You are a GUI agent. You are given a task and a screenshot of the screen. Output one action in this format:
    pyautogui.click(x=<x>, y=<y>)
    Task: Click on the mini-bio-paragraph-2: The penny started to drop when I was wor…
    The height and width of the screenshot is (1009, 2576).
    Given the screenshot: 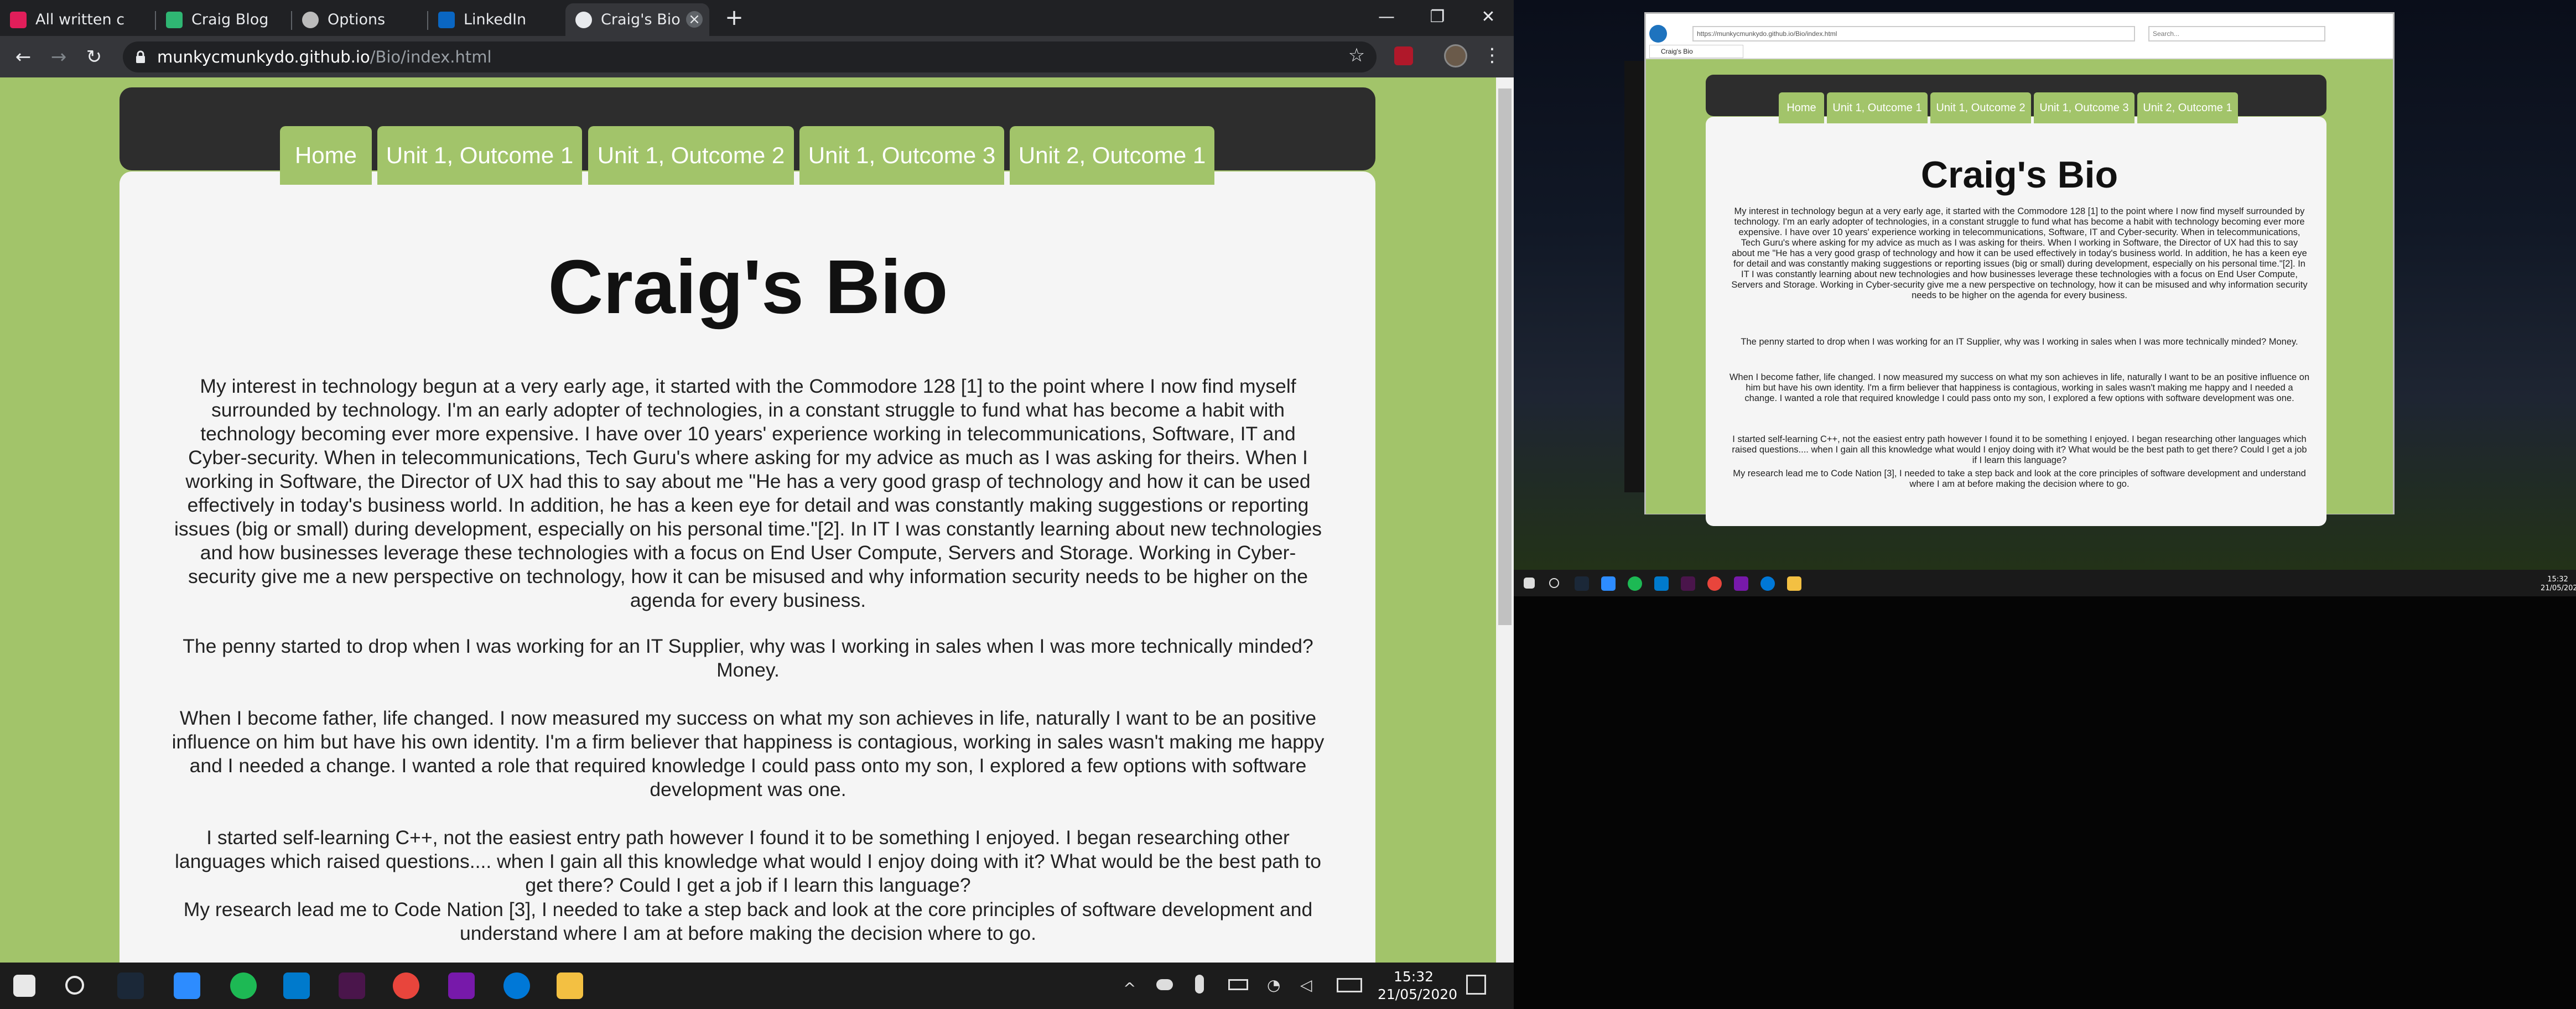 What is the action you would take?
    pyautogui.click(x=2020, y=342)
    